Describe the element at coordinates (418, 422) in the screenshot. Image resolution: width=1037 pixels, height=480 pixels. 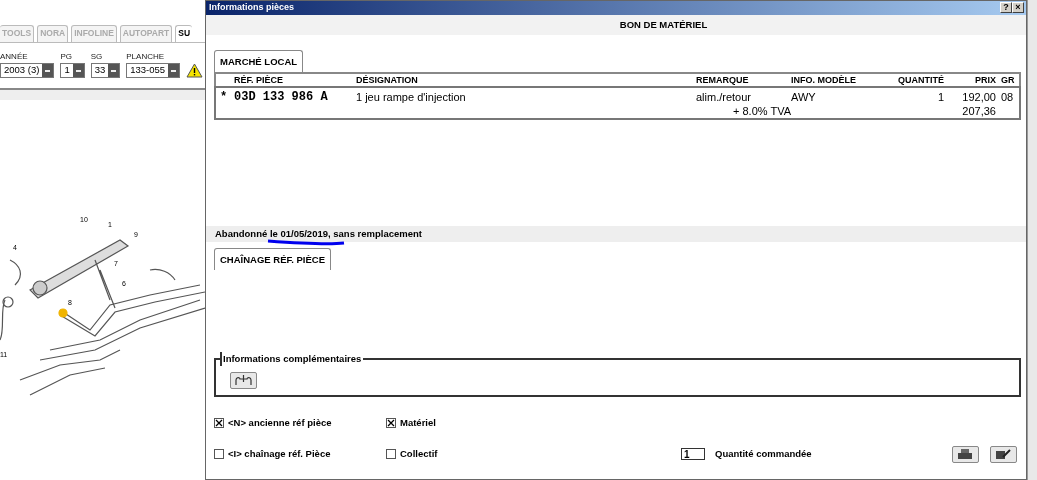
I see `option-label: Matériel` at that location.